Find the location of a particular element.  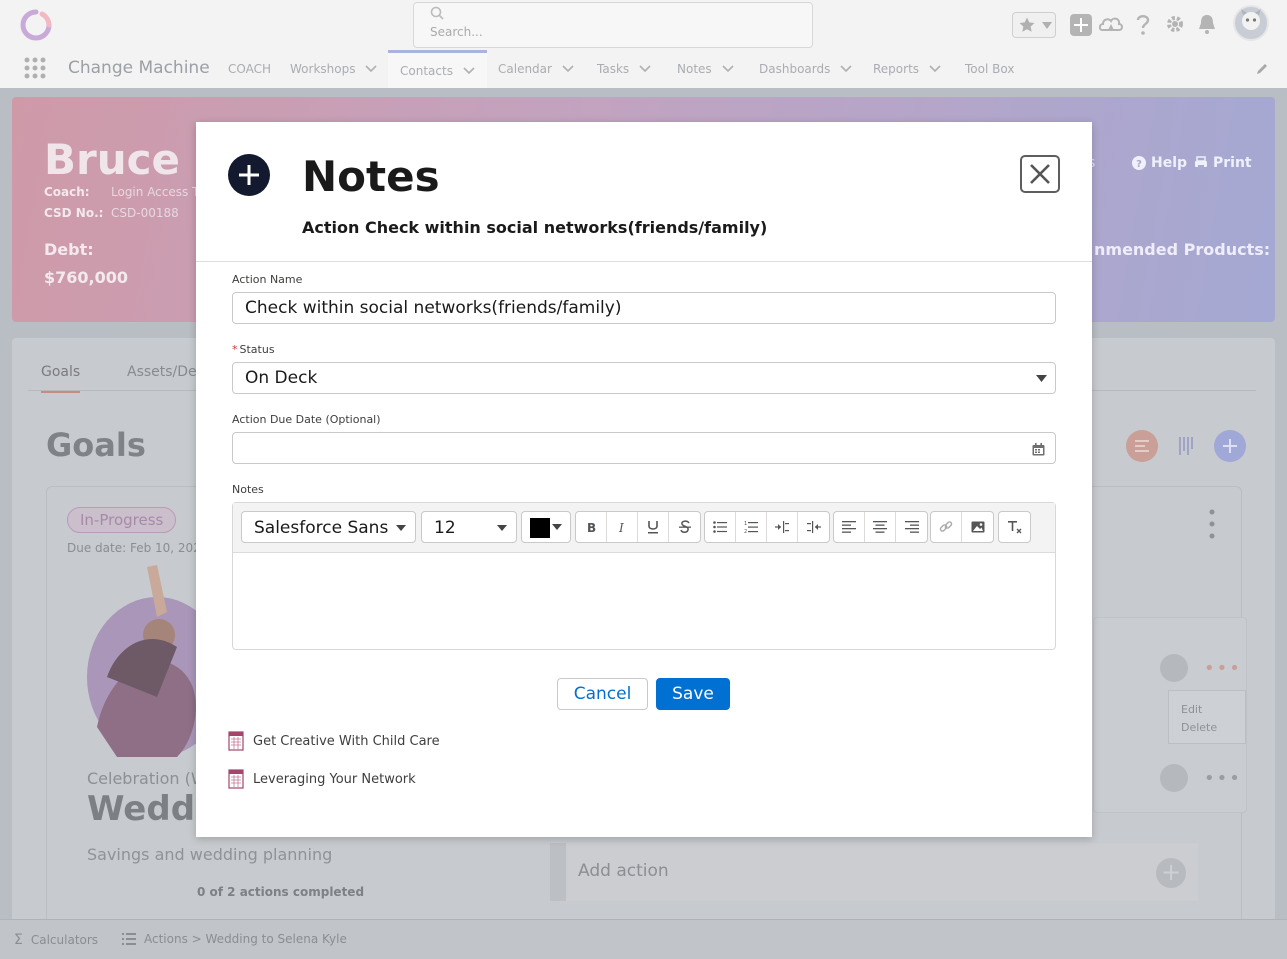

calendar-icon is located at coordinates (1038, 449).